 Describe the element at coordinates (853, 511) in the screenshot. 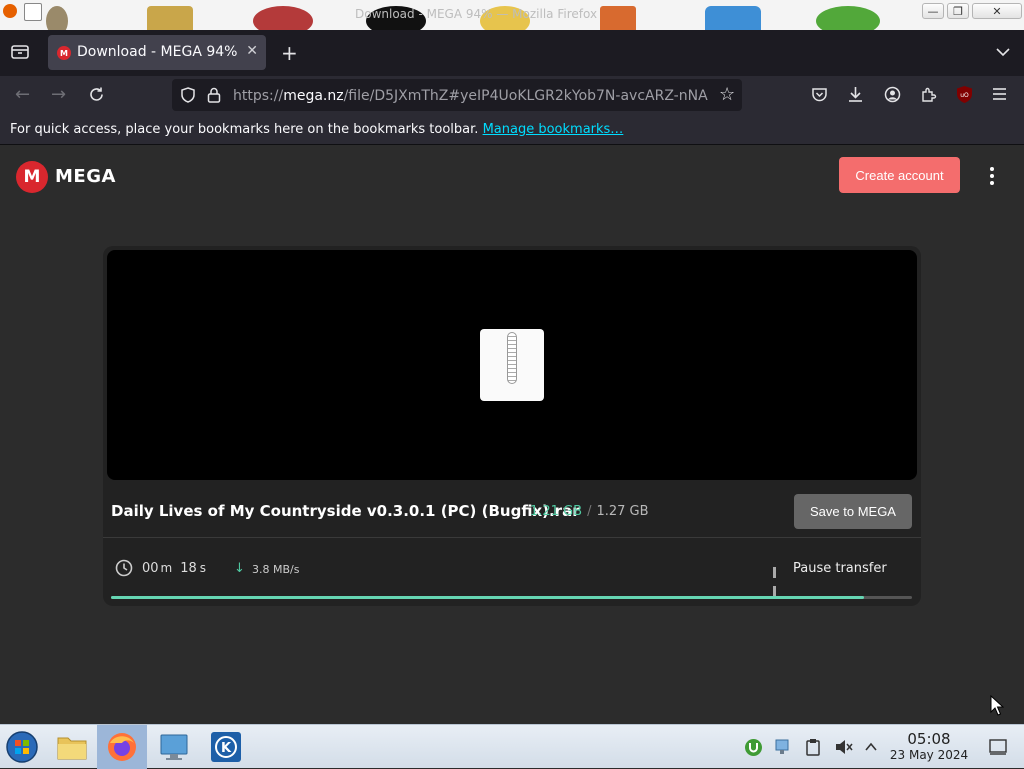

I see `save-to-mega-button: Save to MEGA` at that location.